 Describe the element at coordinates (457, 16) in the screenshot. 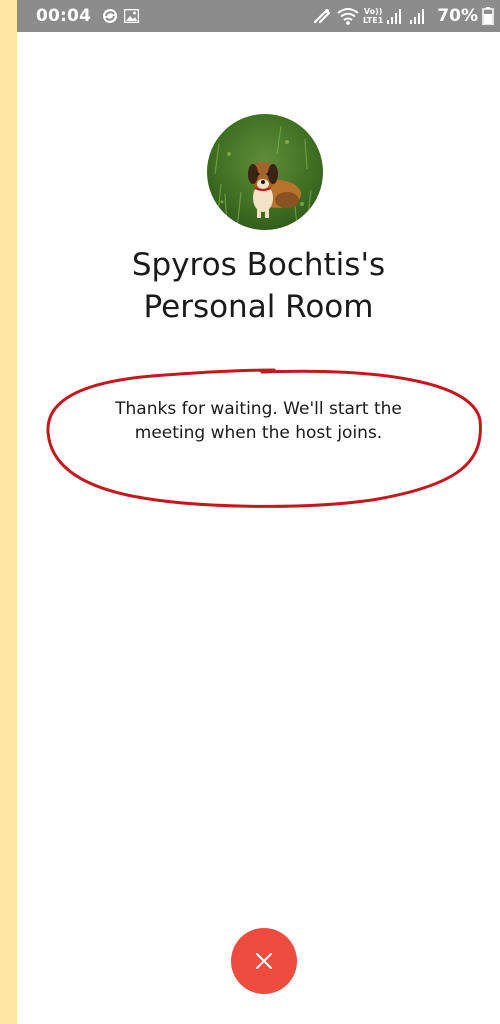

I see `battery-percent: 70%` at that location.